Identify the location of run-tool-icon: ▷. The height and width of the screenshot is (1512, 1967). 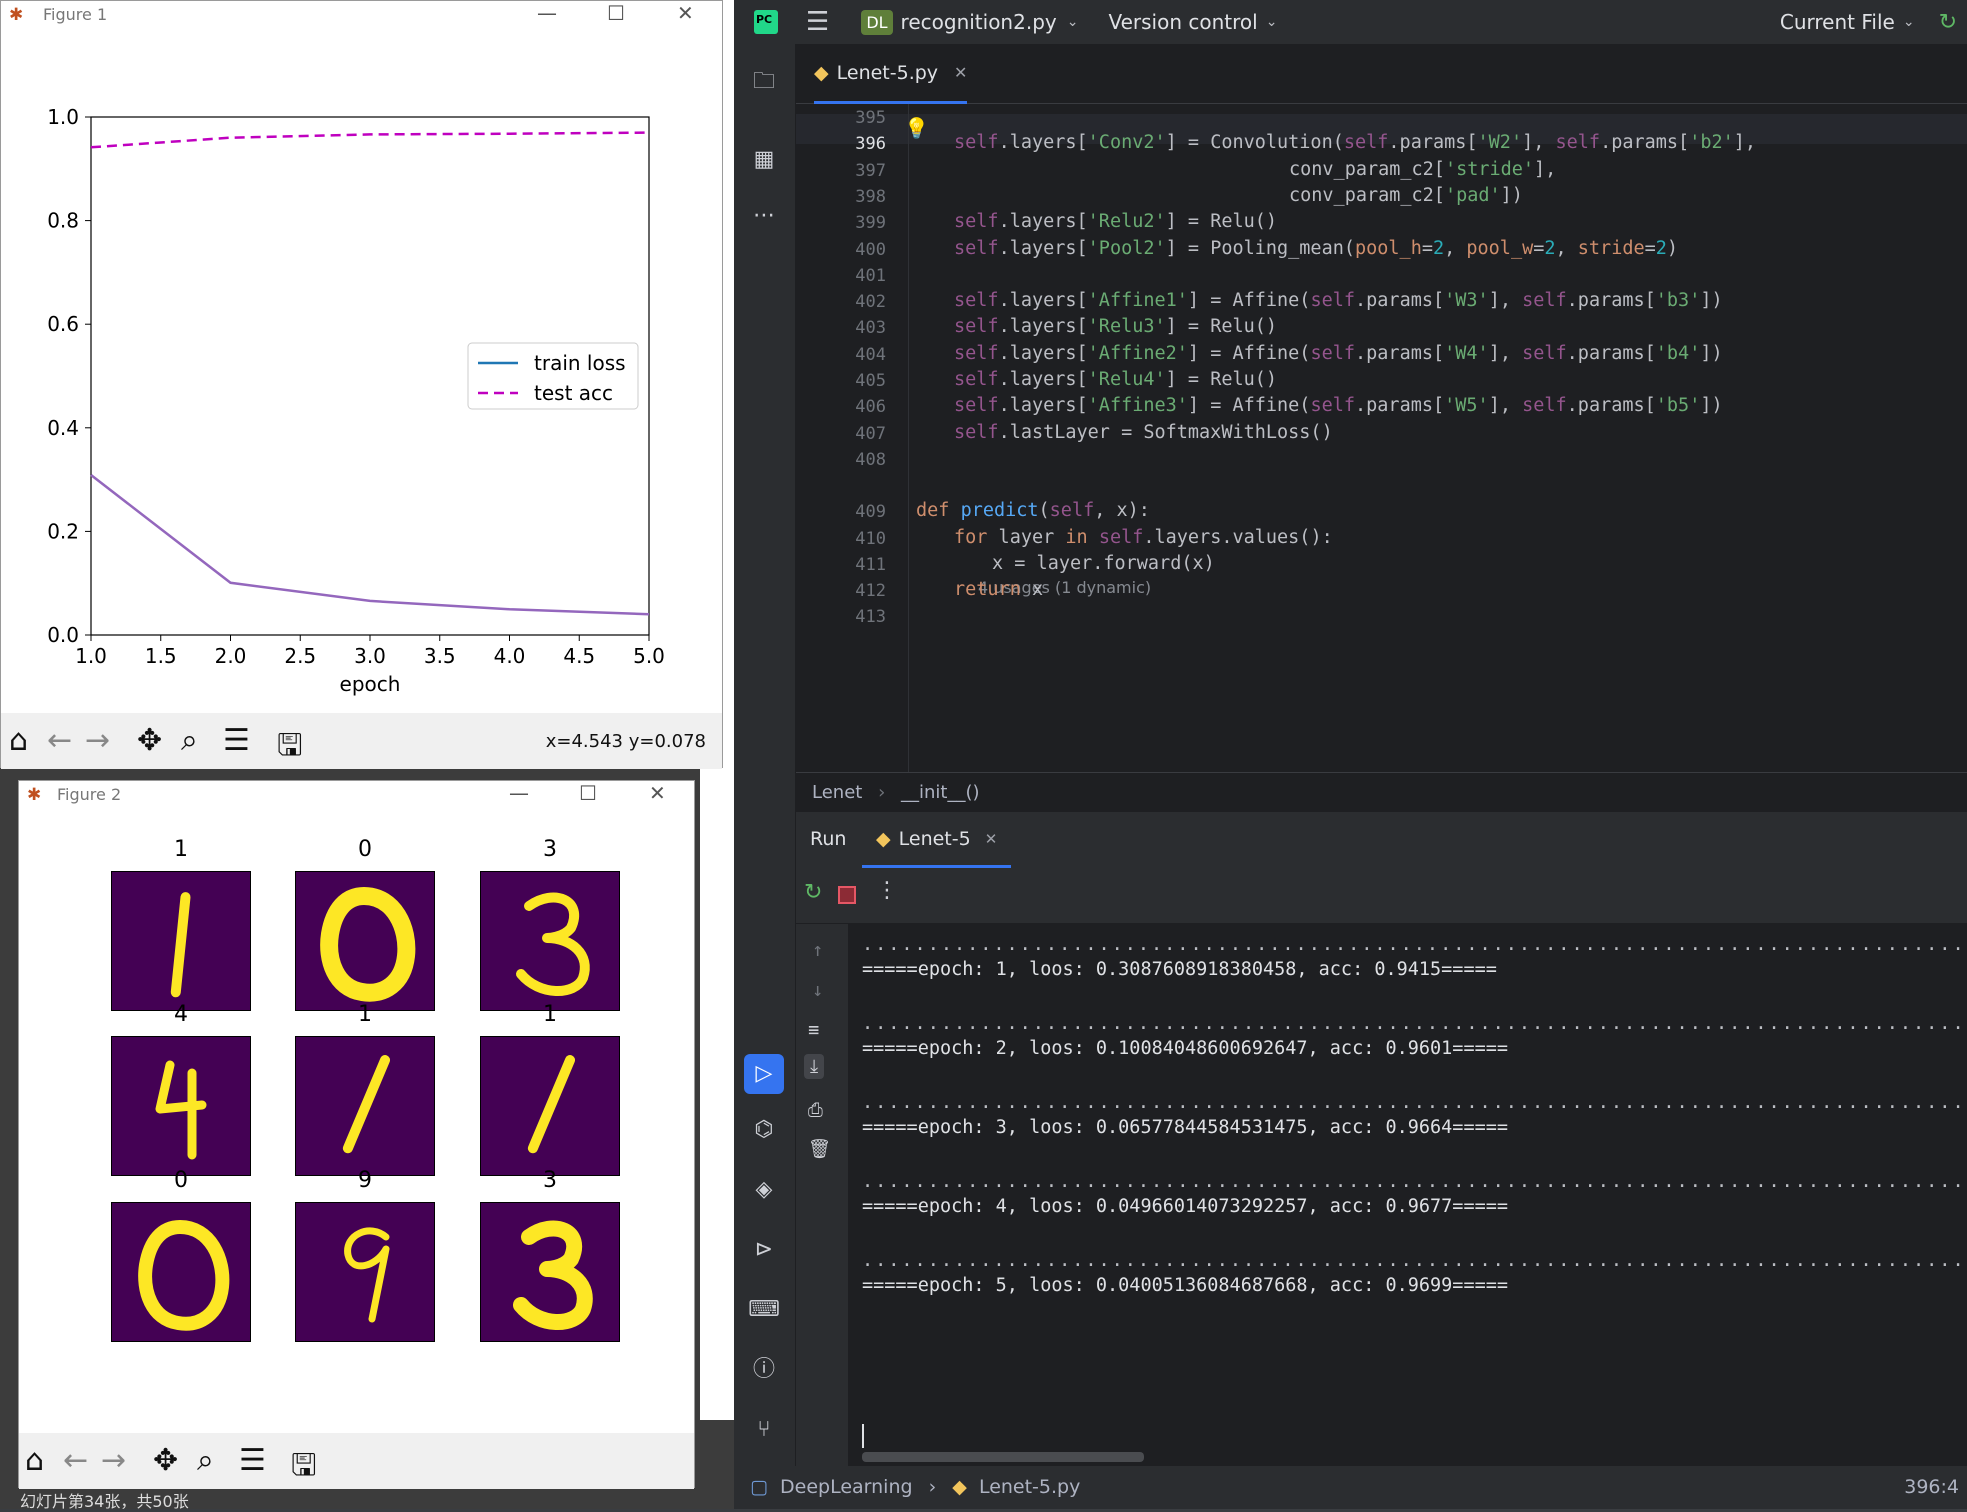
(764, 1074).